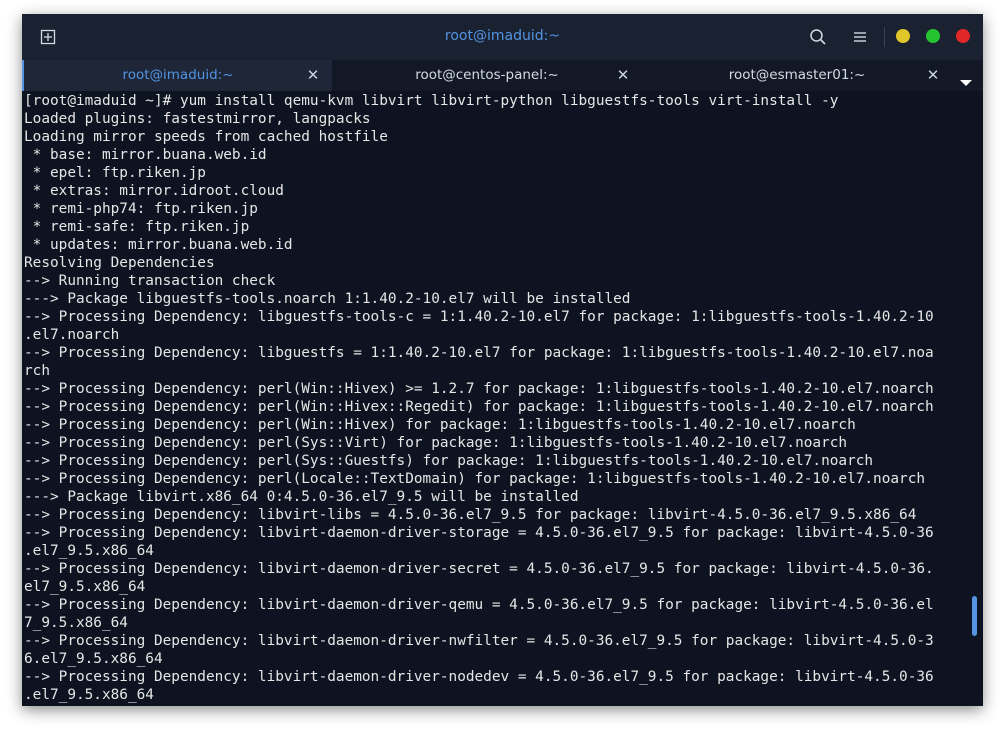 The image size is (1005, 736). Describe the element at coordinates (150, 281) in the screenshot. I see `terminal-line: --> Running transaction check` at that location.